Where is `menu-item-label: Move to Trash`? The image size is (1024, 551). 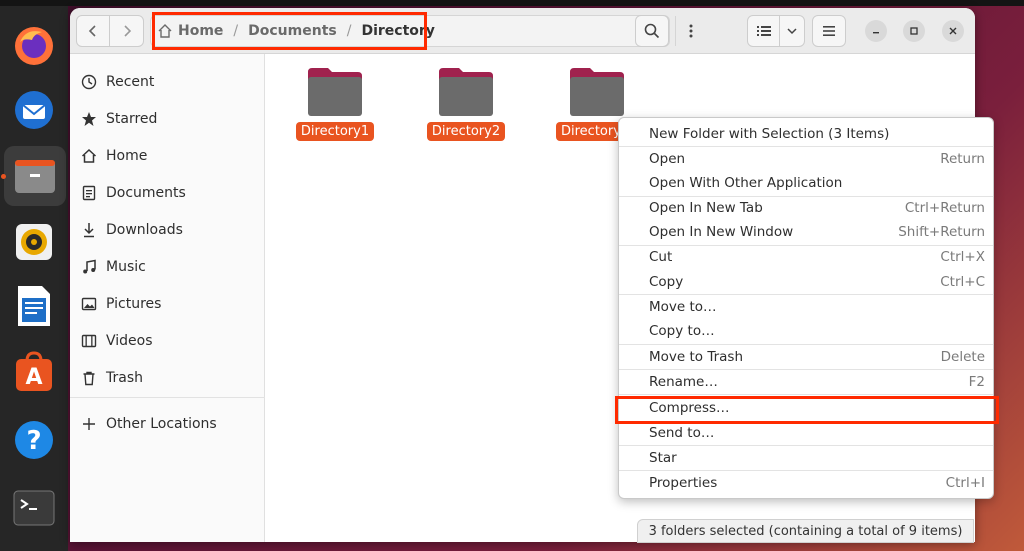 menu-item-label: Move to Trash is located at coordinates (696, 357).